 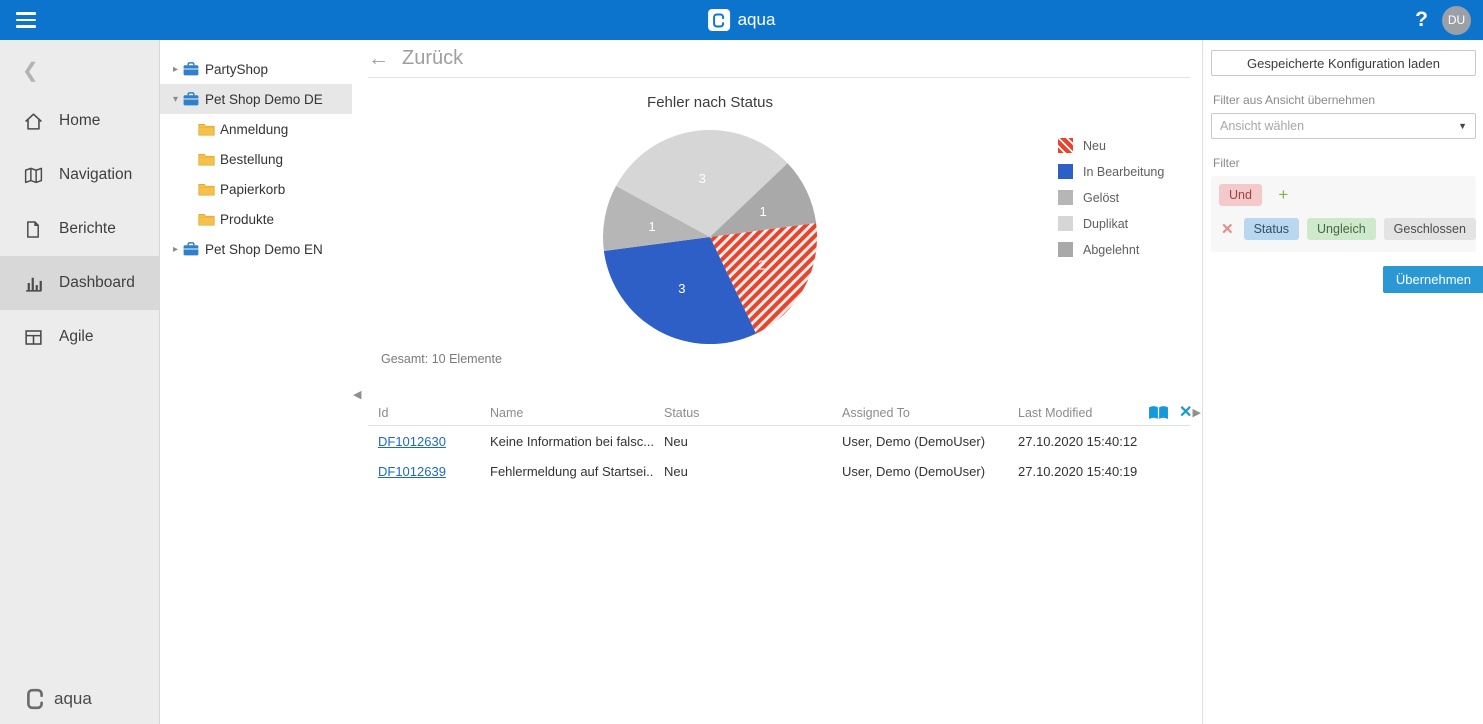 What do you see at coordinates (73, 698) in the screenshot?
I see `footer-brand-name: aqua` at bounding box center [73, 698].